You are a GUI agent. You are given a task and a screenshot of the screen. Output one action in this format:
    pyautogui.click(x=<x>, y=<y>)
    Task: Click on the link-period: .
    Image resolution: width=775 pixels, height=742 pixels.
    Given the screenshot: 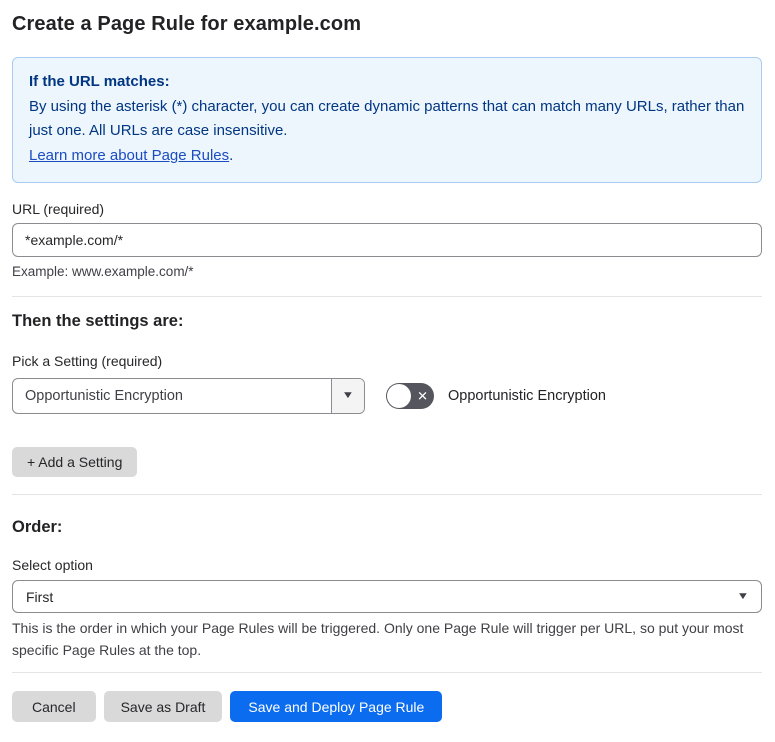 What is the action you would take?
    pyautogui.click(x=231, y=155)
    